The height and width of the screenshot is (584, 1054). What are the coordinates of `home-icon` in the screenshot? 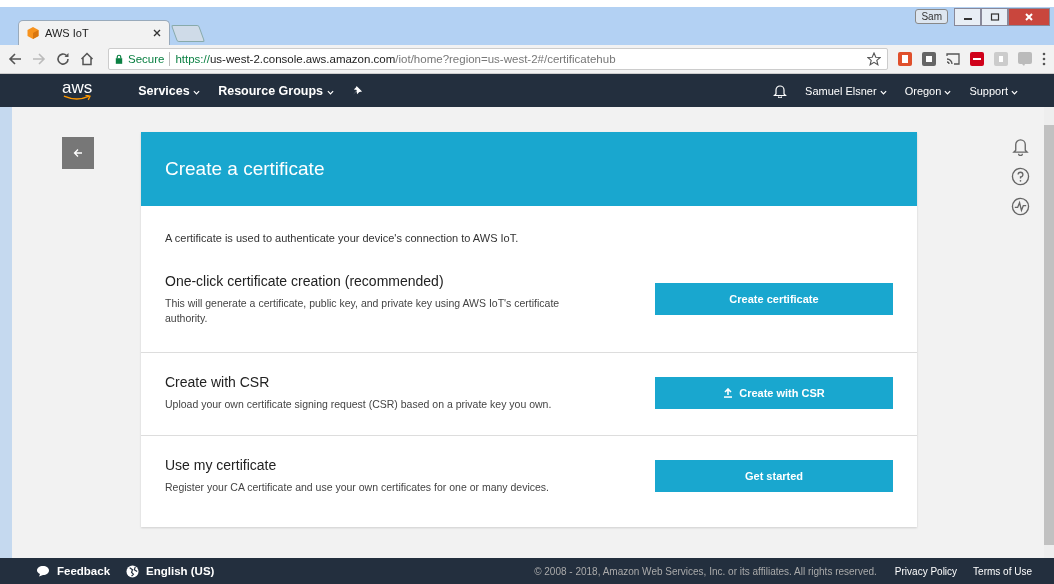 It's located at (87, 59).